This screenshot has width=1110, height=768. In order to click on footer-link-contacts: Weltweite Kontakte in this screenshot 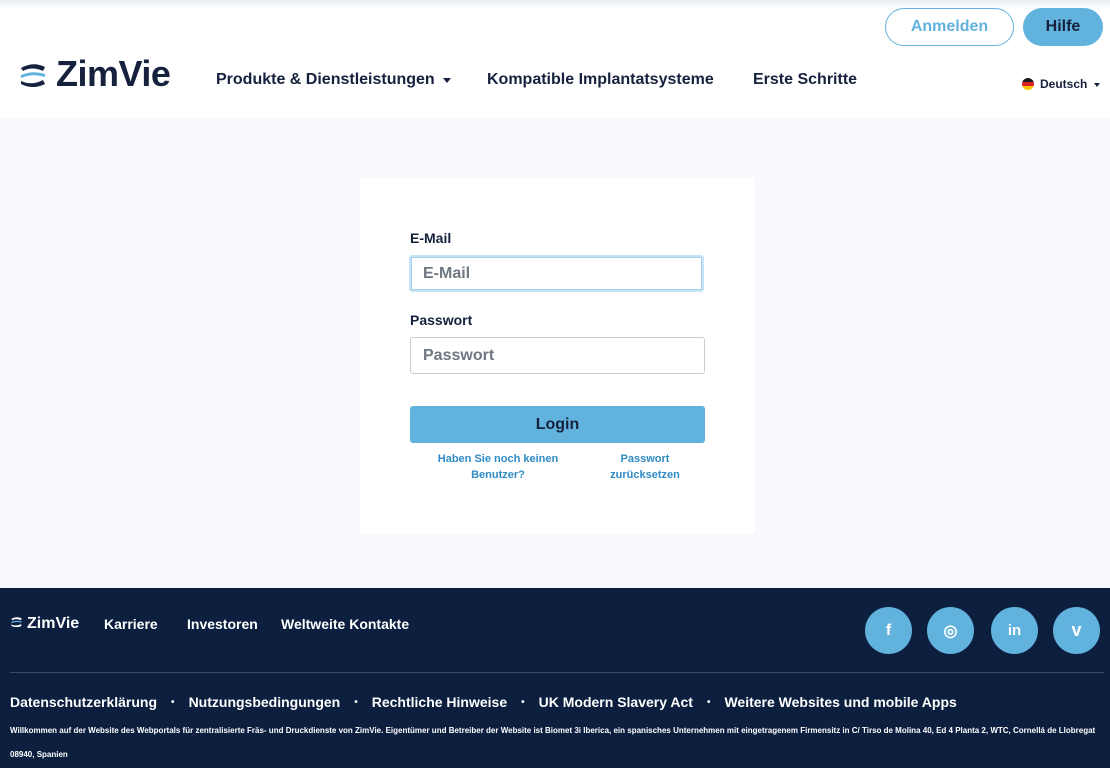, I will do `click(345, 624)`.